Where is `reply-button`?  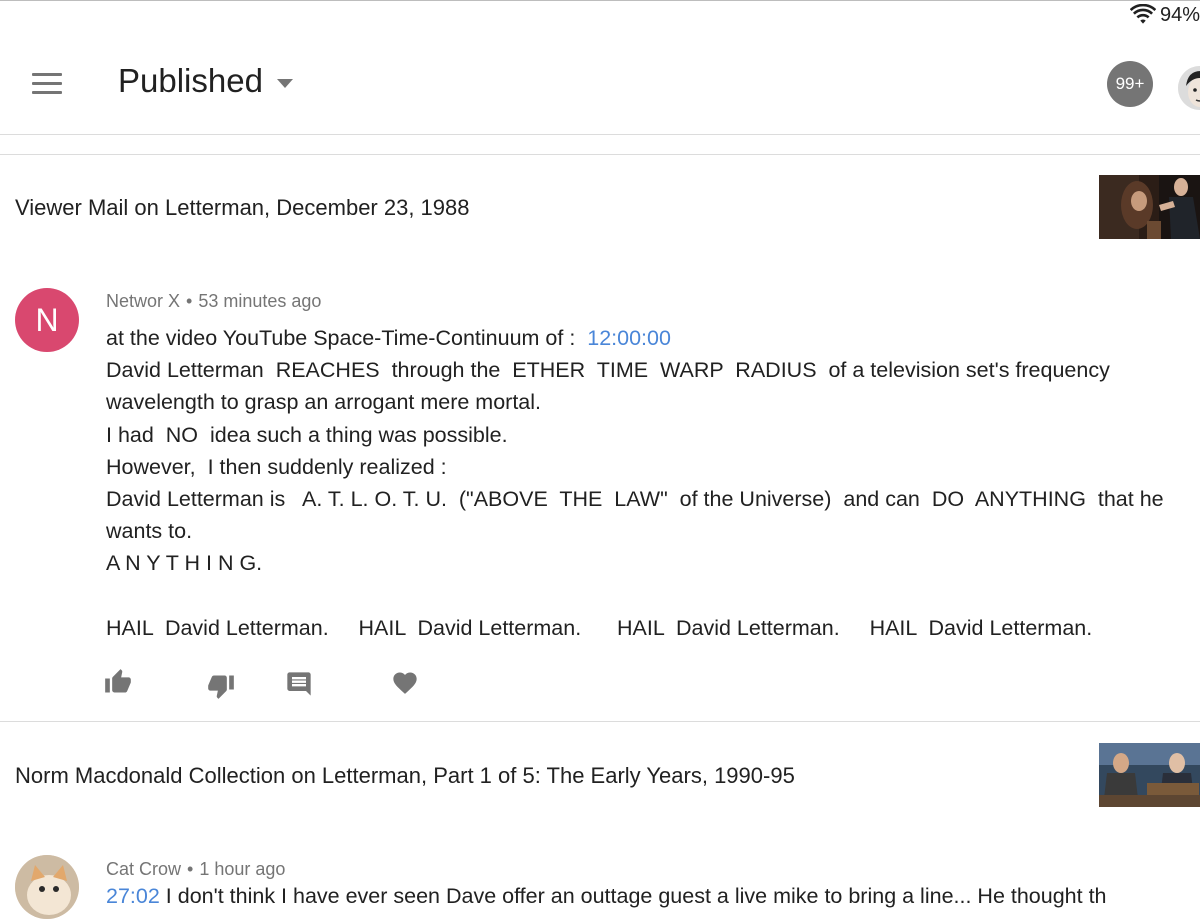 reply-button is located at coordinates (299, 684).